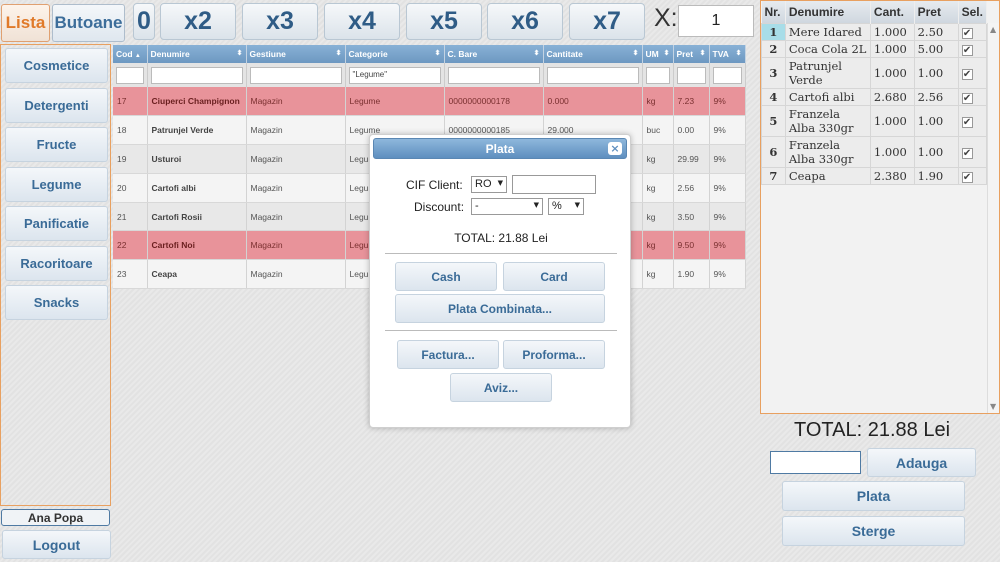  I want to click on cash-button: Cash, so click(446, 276).